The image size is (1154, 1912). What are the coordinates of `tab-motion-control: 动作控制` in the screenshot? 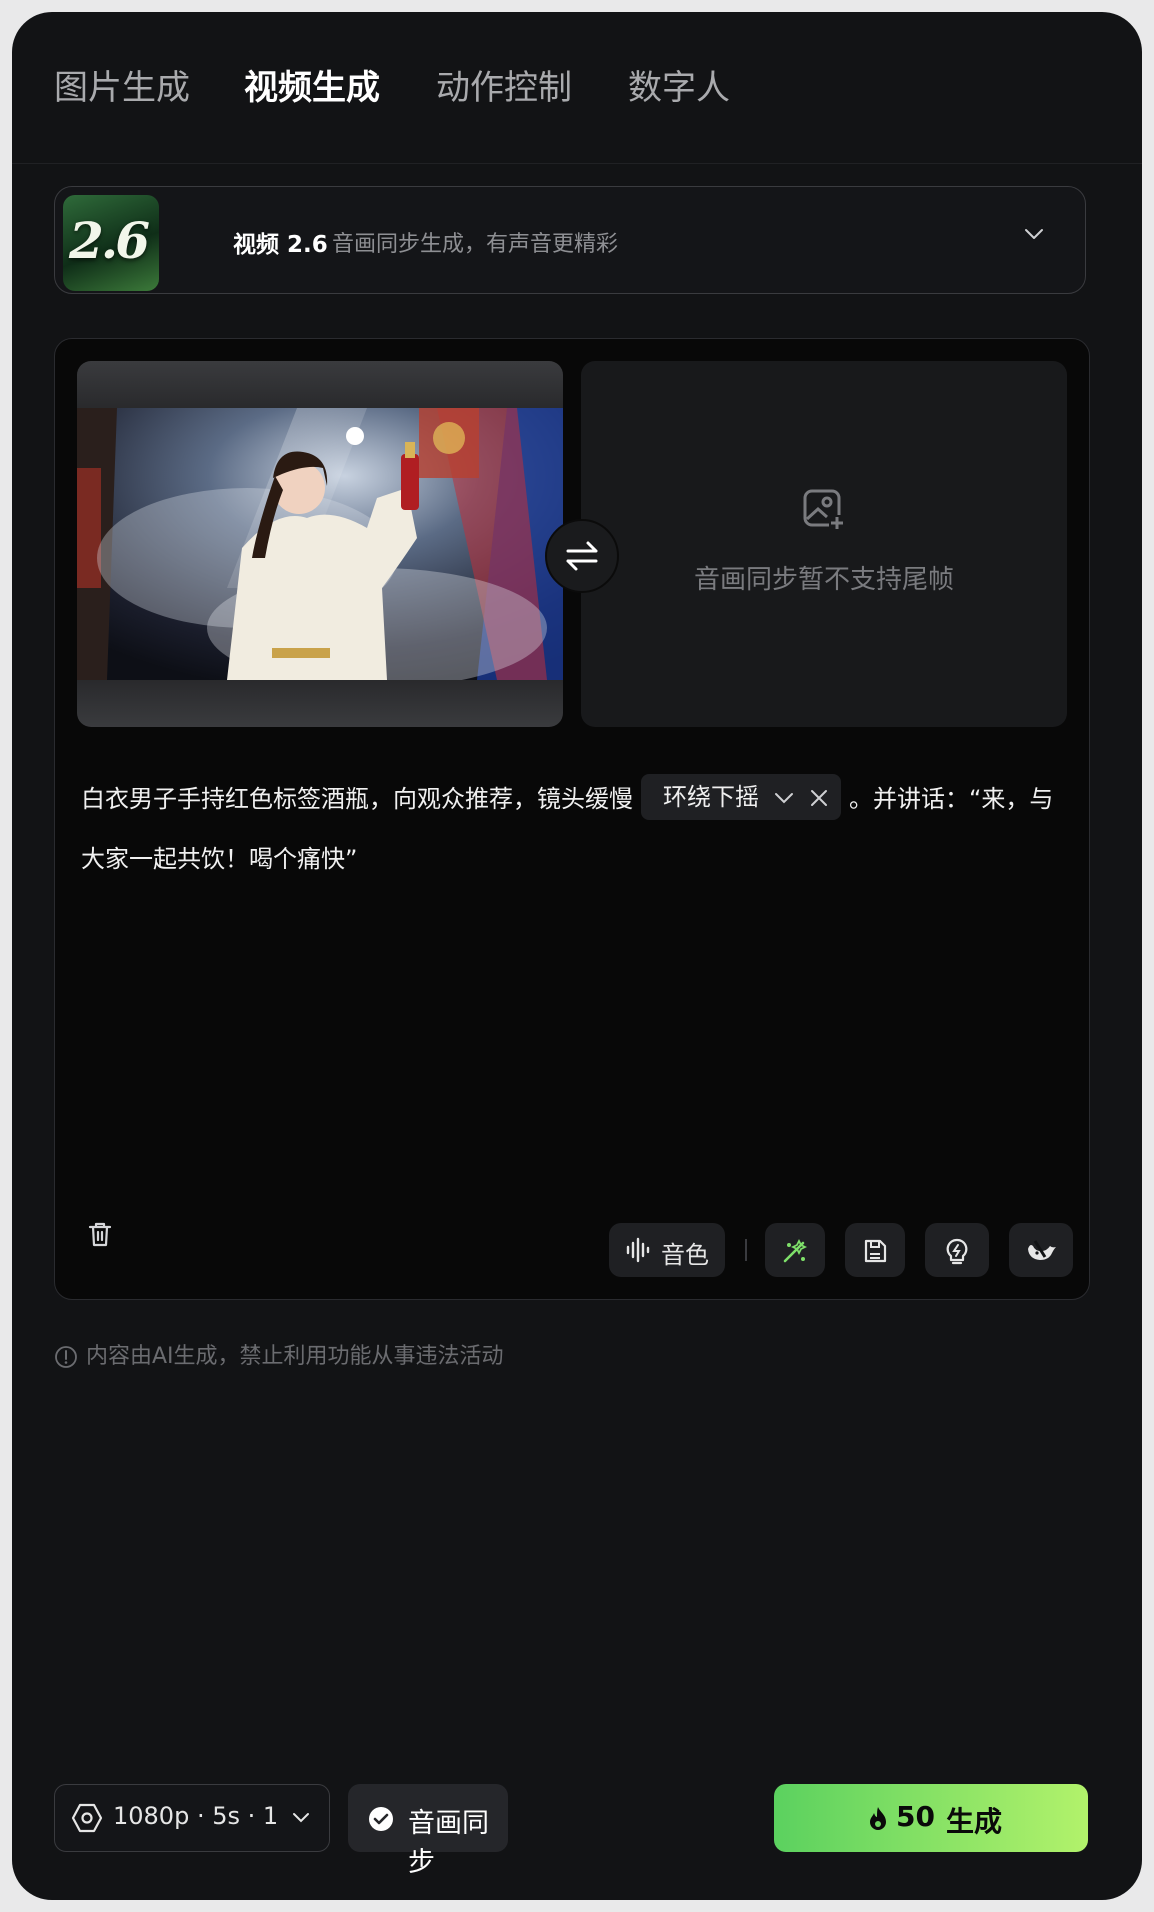 It's located at (504, 84).